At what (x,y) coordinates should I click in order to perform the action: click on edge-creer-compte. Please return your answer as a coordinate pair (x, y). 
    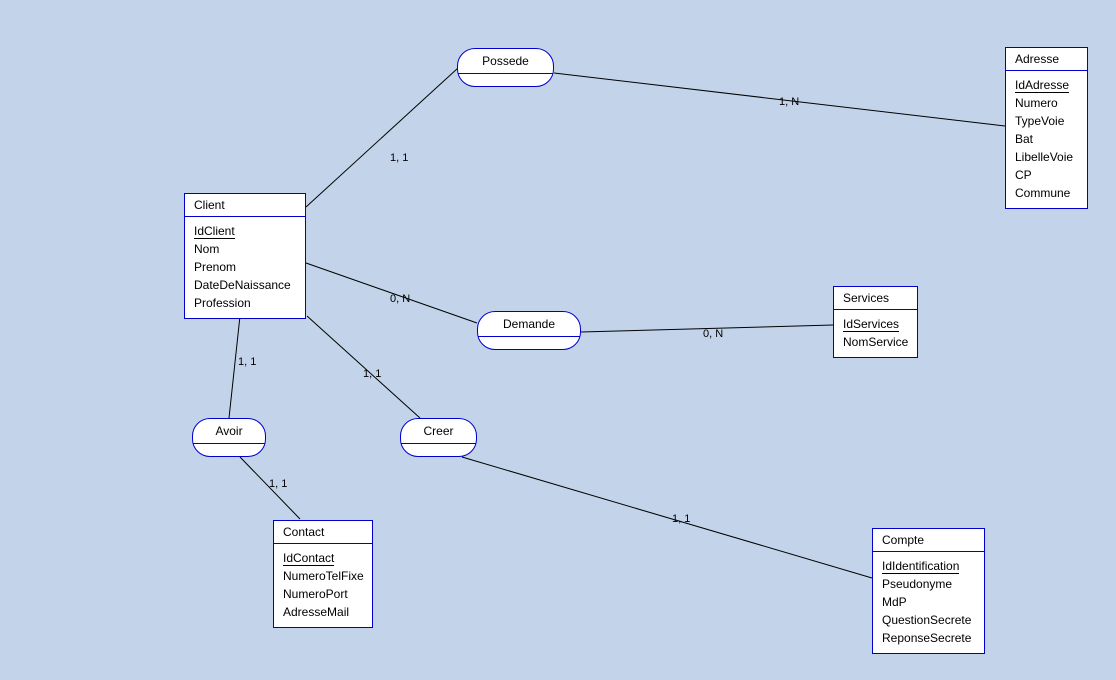
    Looking at the image, I should click on (667, 517).